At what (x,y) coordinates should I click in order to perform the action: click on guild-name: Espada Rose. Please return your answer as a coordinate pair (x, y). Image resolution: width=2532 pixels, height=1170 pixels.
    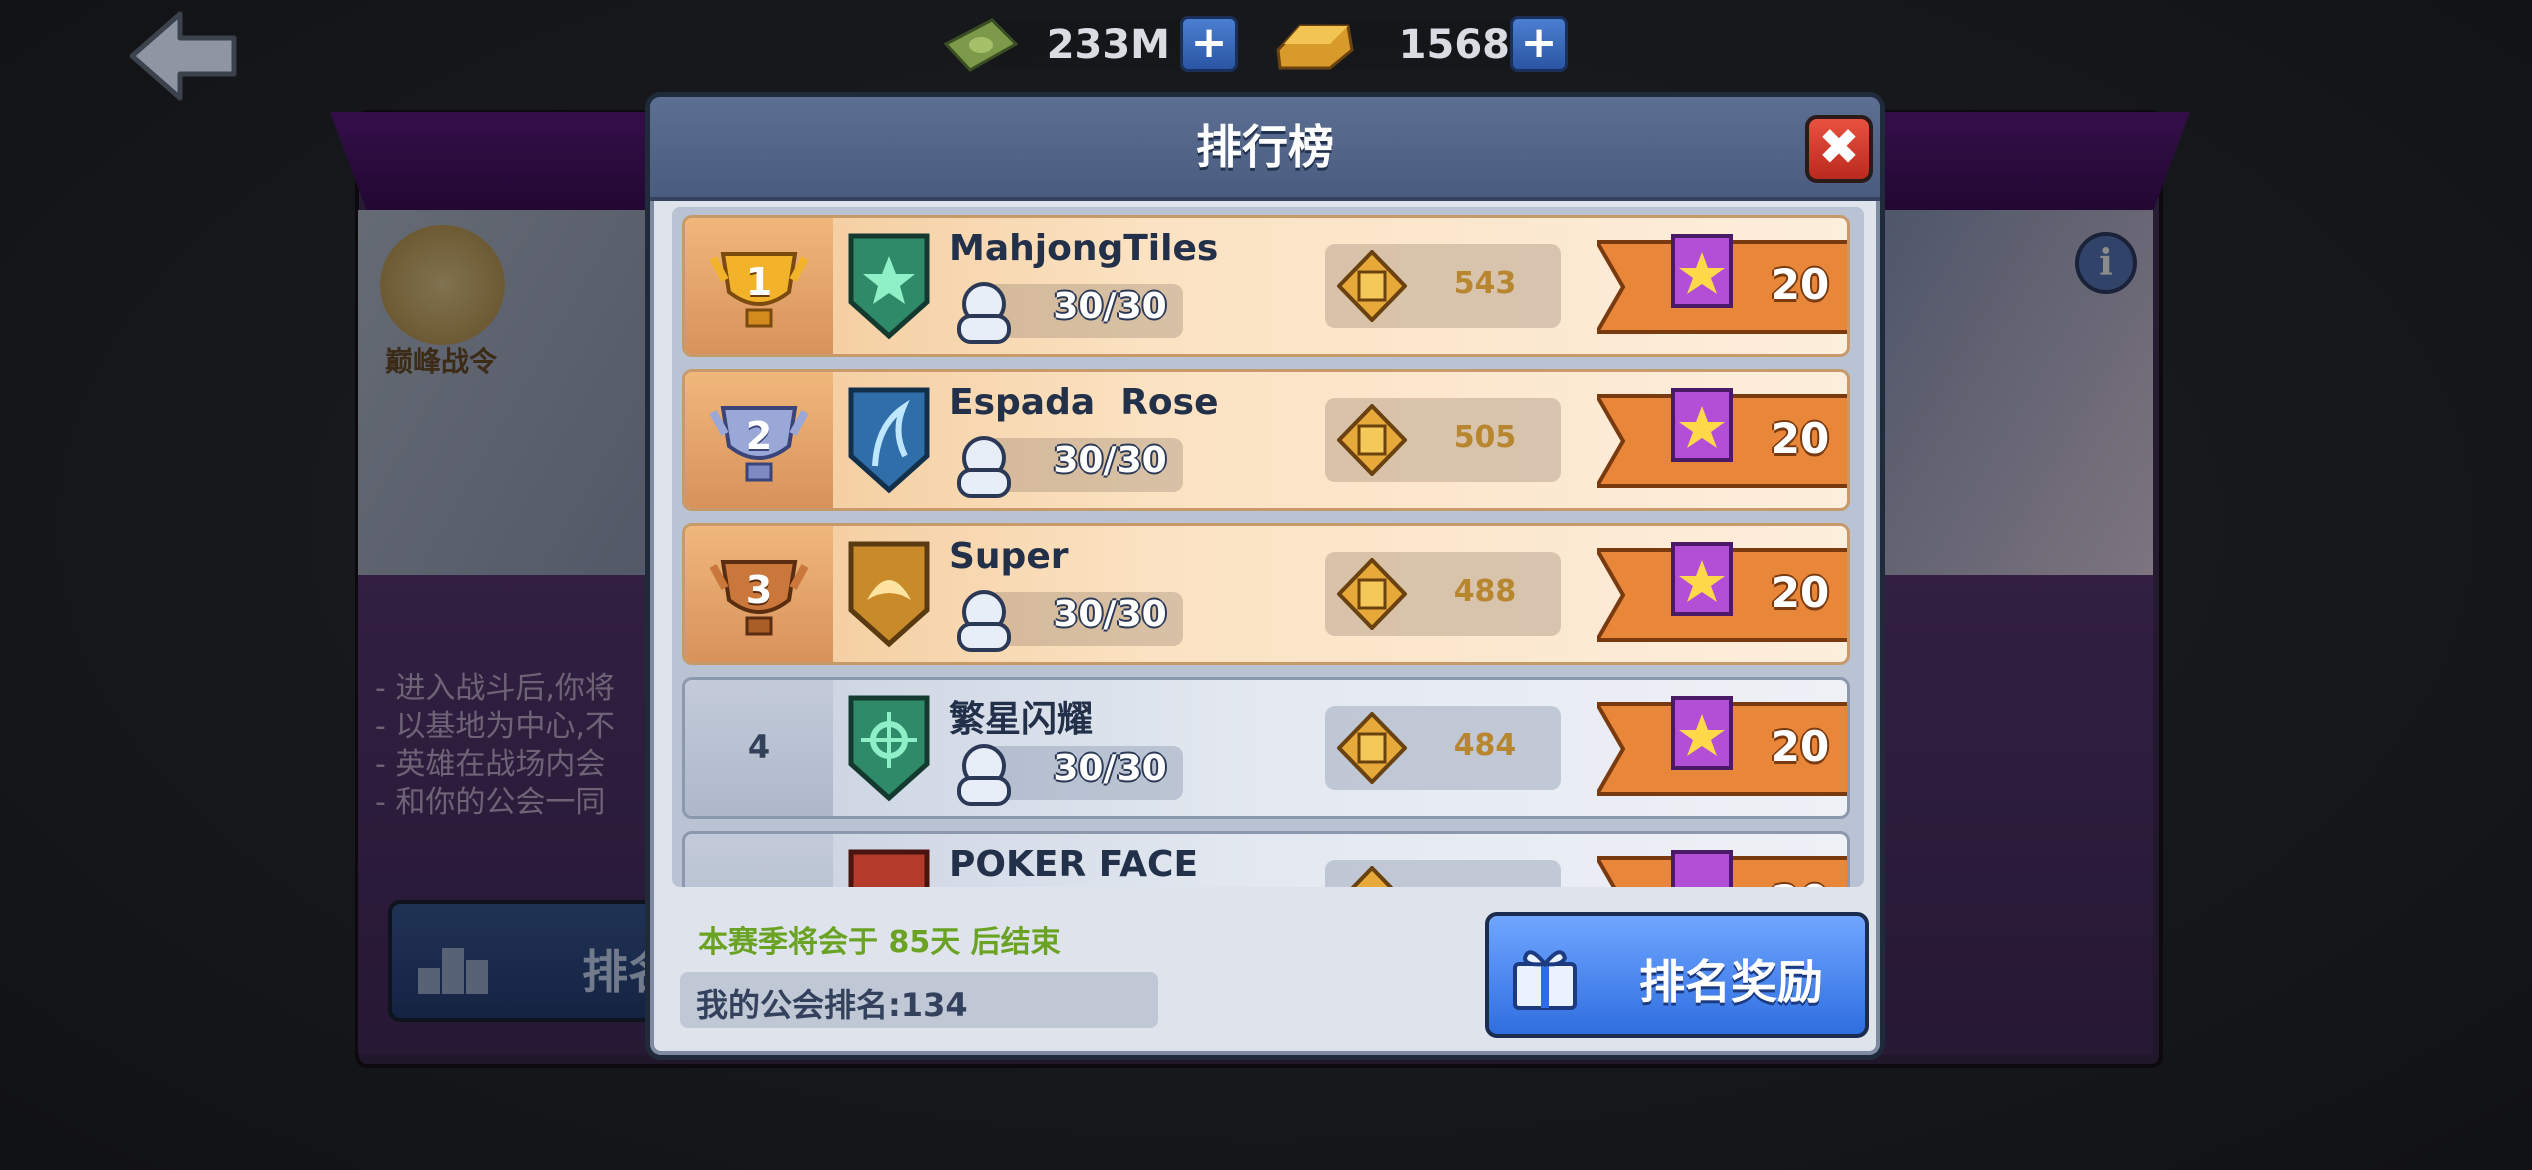
    Looking at the image, I should click on (1084, 402).